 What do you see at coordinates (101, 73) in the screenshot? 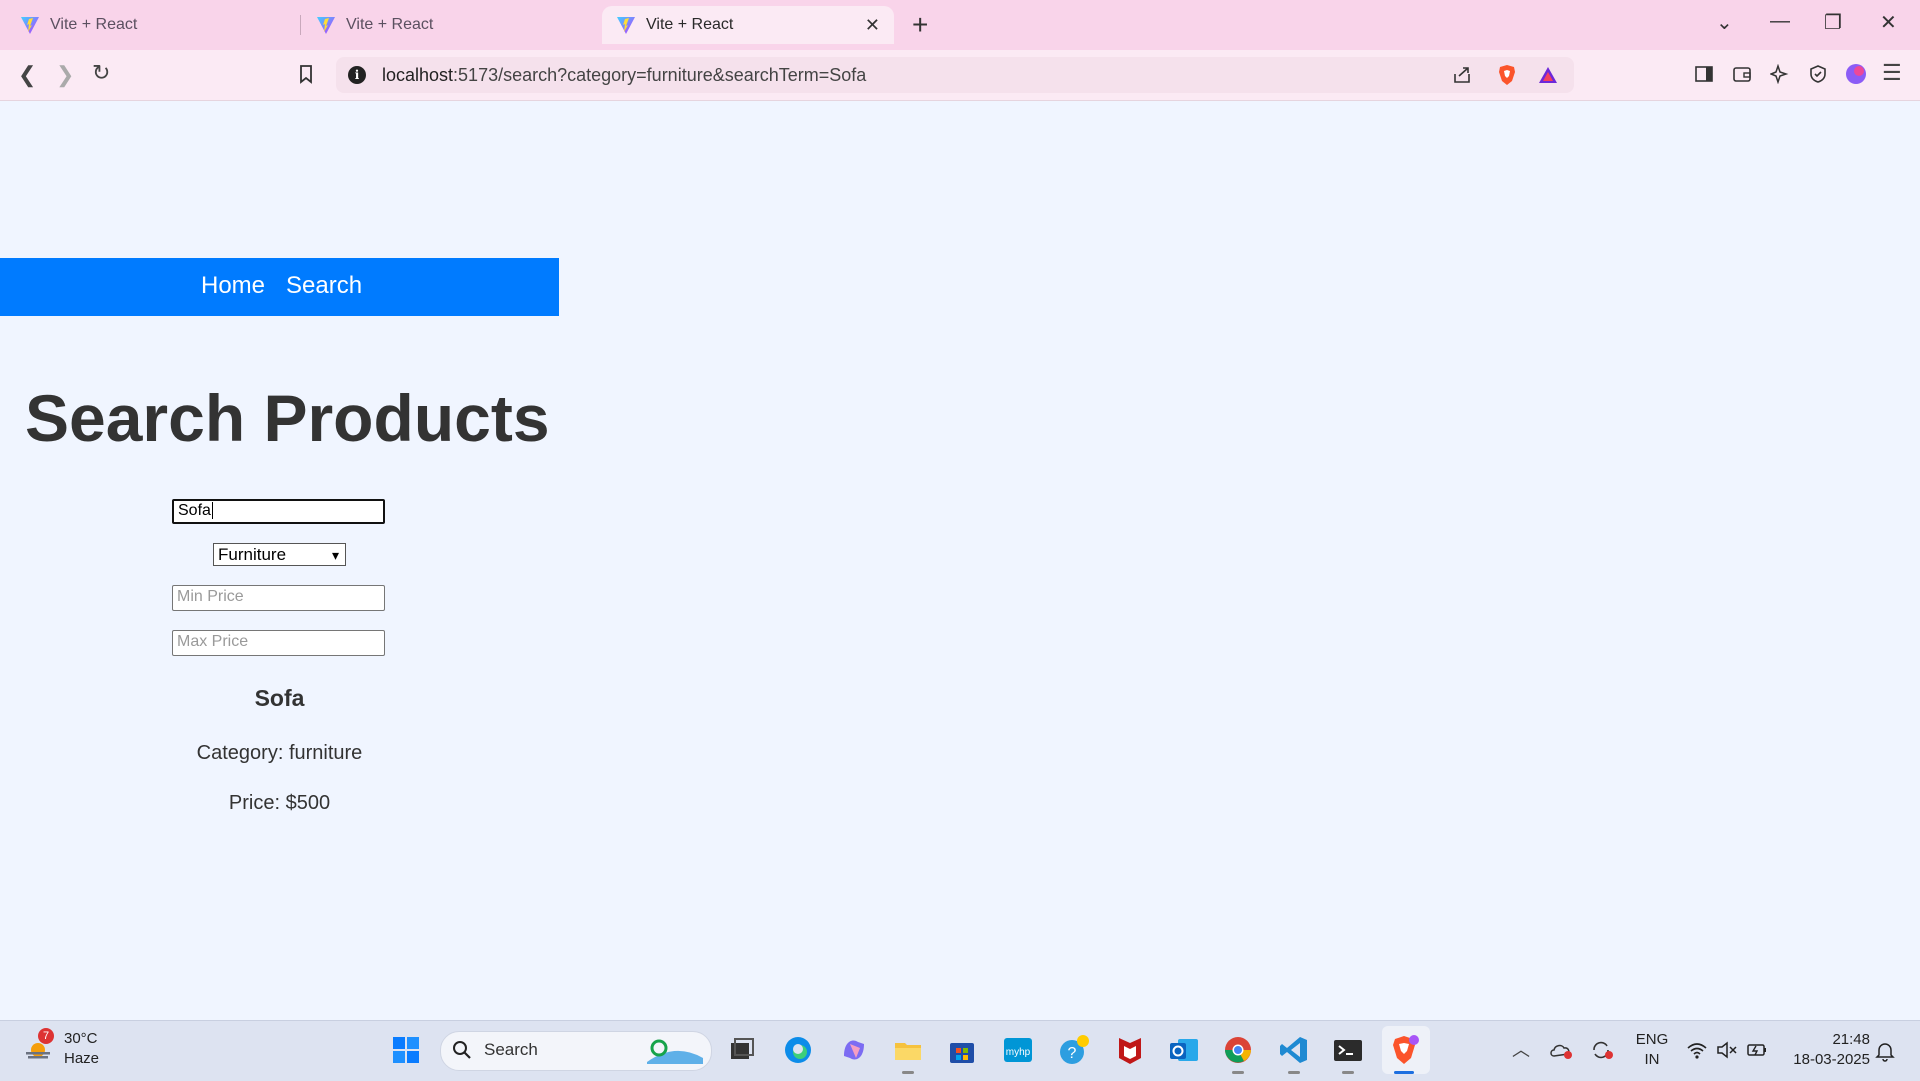
I see `reload-icon: ↻` at bounding box center [101, 73].